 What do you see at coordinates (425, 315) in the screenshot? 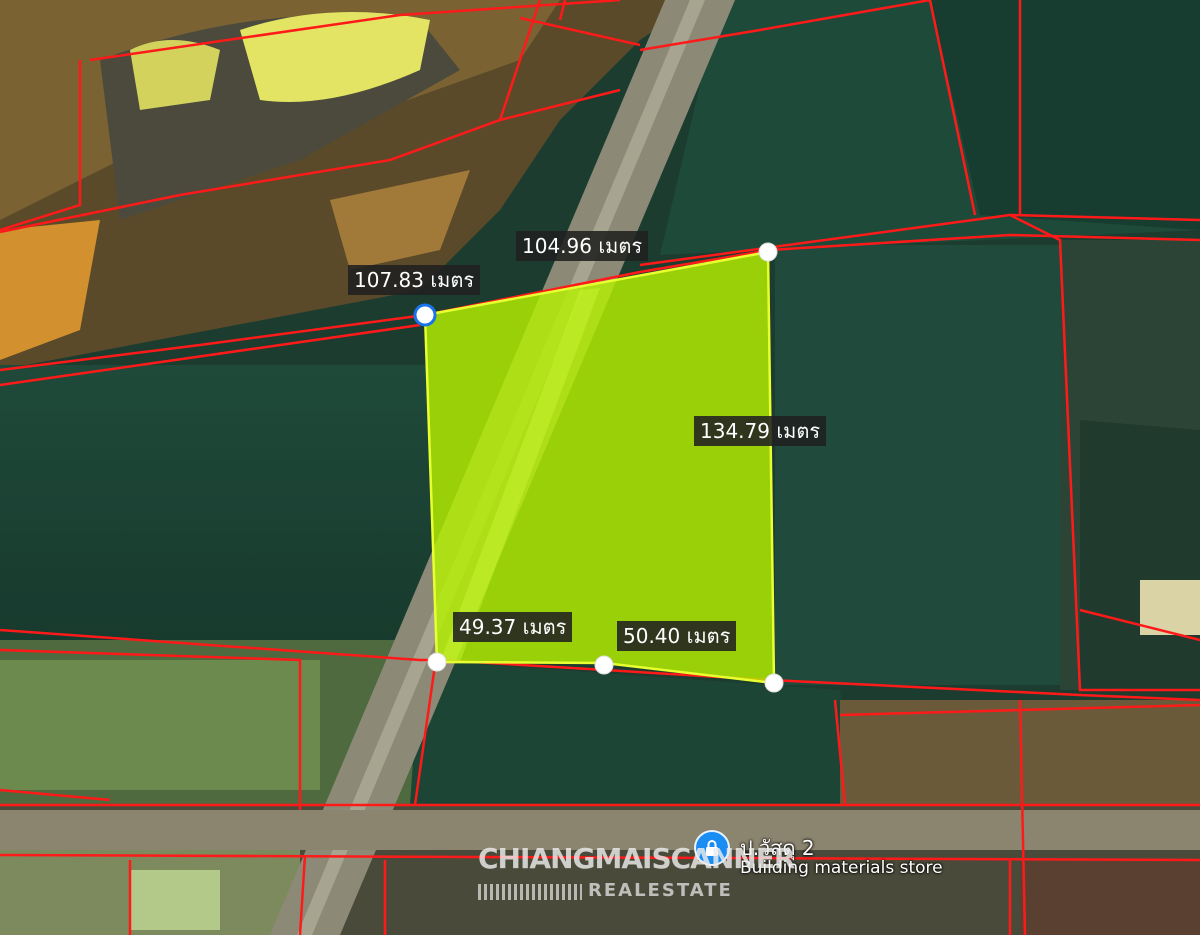
I see `vertex-handle-start` at bounding box center [425, 315].